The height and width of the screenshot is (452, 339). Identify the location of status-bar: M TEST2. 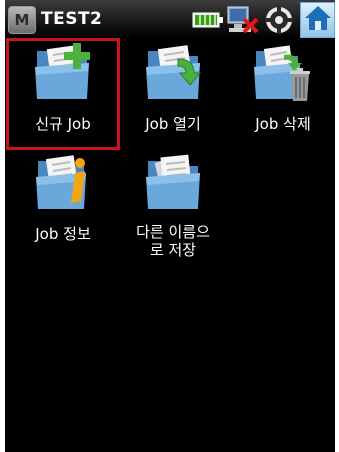
(170, 19).